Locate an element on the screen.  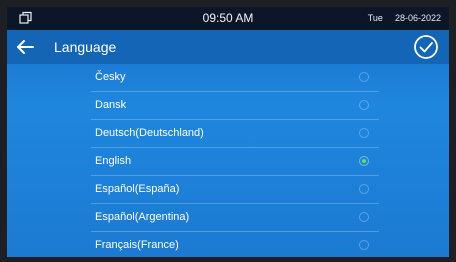
status-day: Tue is located at coordinates (375, 18).